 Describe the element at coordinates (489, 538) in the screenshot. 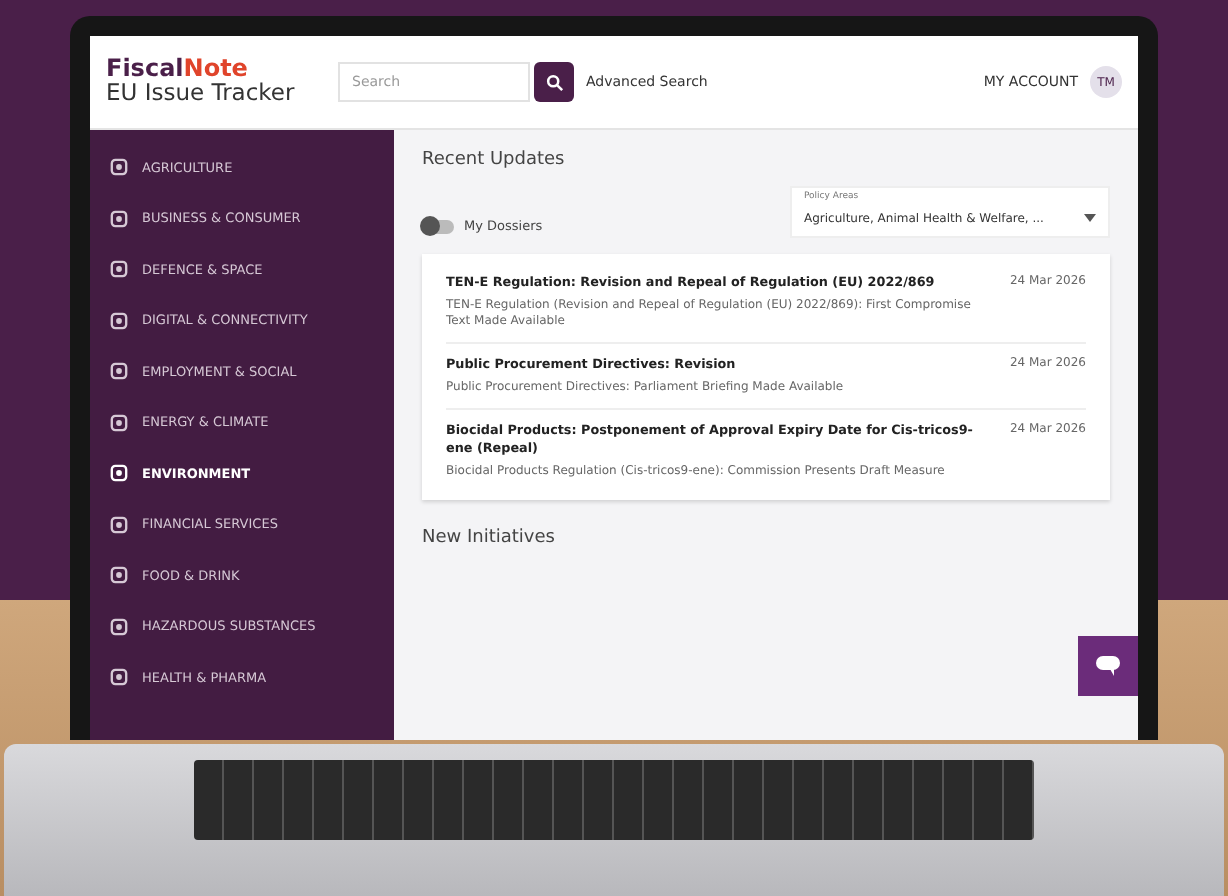

I see `section-heading: New Initiatives` at that location.